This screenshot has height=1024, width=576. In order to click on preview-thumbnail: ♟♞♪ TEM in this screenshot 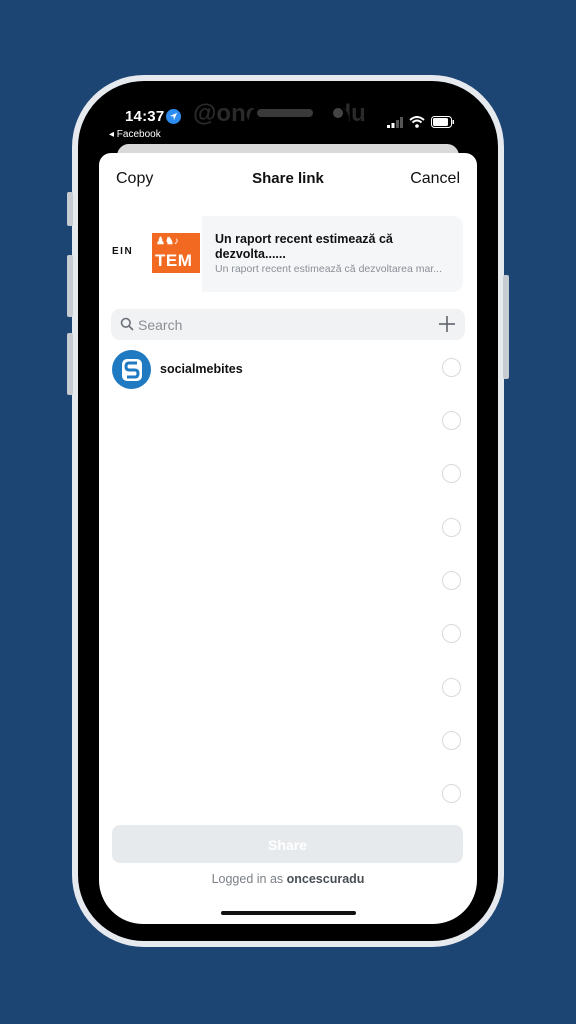, I will do `click(176, 253)`.